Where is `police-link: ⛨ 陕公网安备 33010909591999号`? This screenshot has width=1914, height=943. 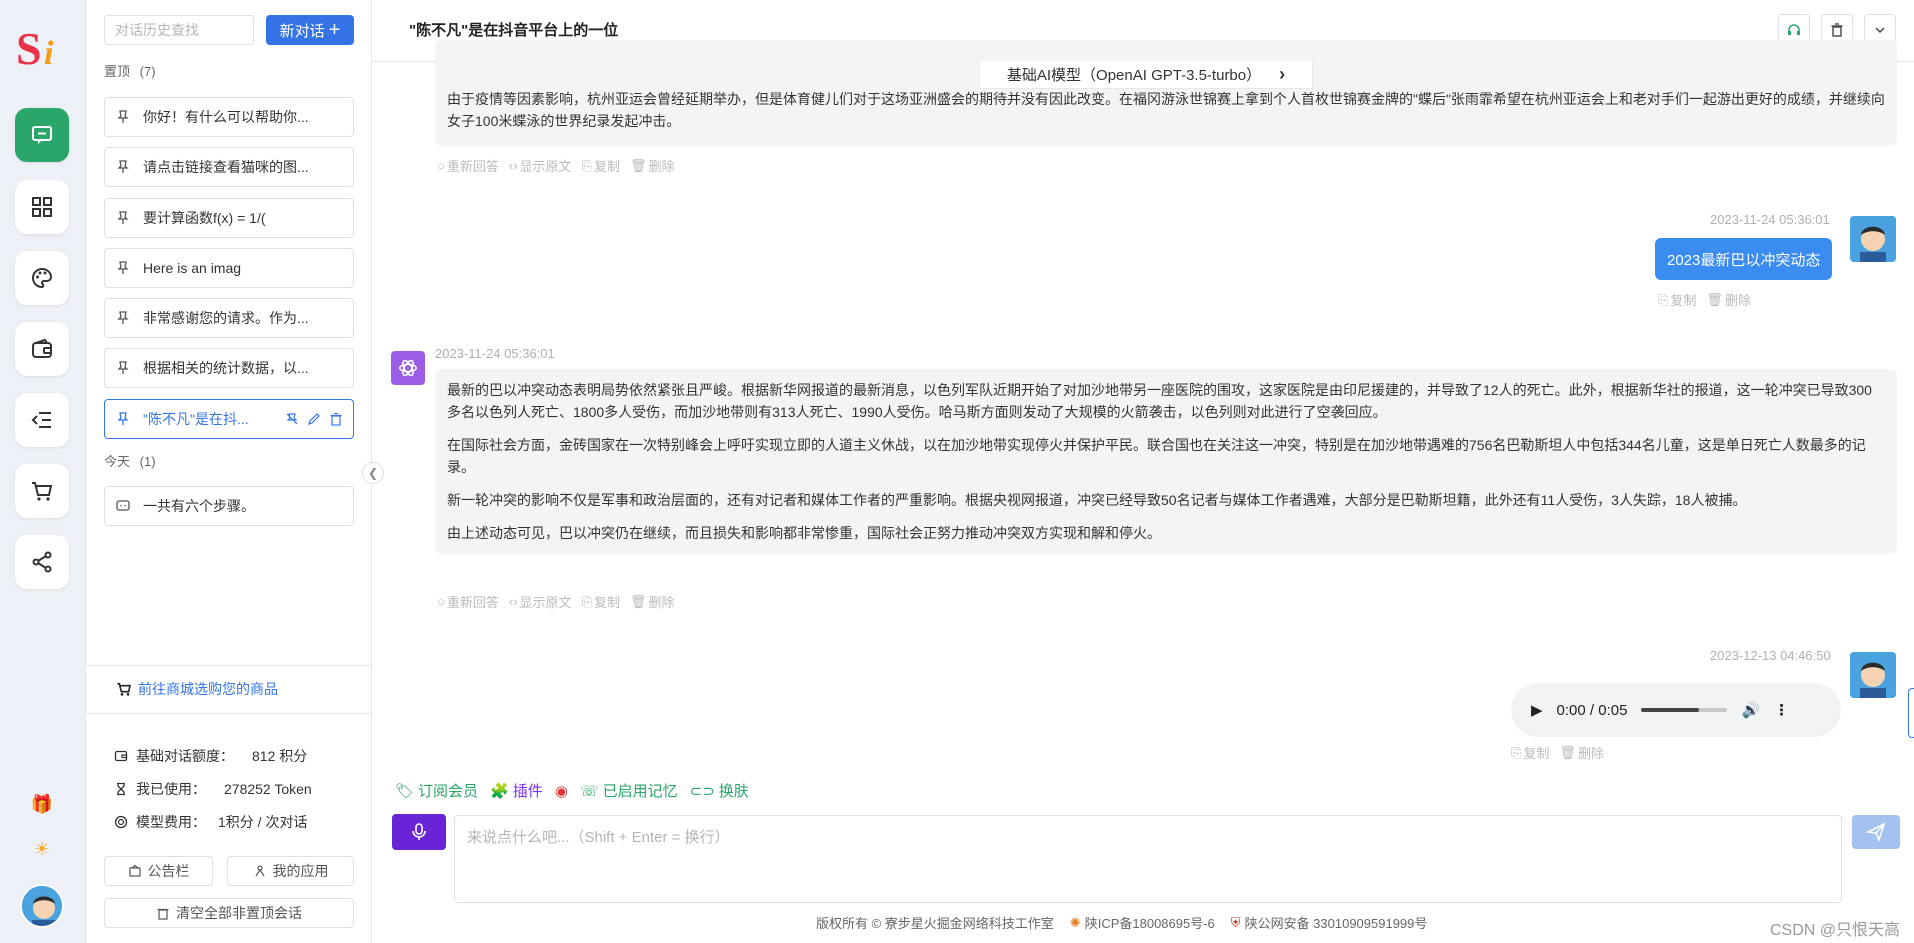
police-link: ⛨ 陕公网安备 33010909591999号 is located at coordinates (1329, 922).